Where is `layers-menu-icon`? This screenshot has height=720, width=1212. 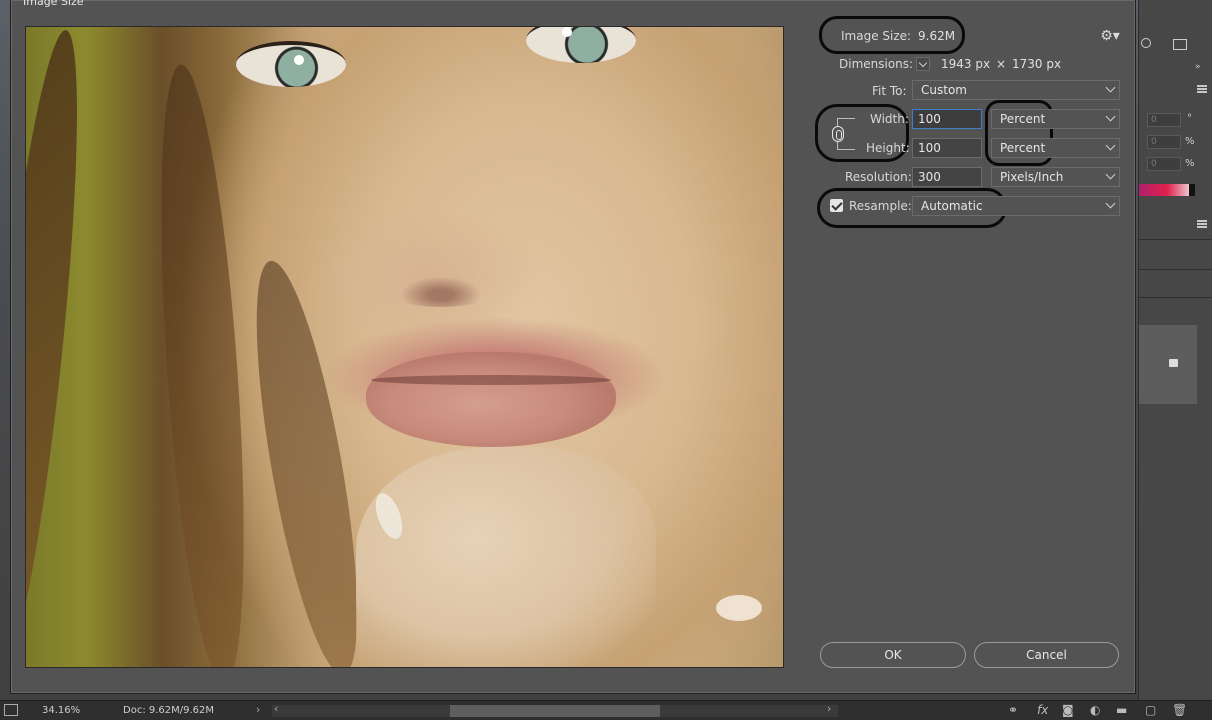 layers-menu-icon is located at coordinates (1202, 224).